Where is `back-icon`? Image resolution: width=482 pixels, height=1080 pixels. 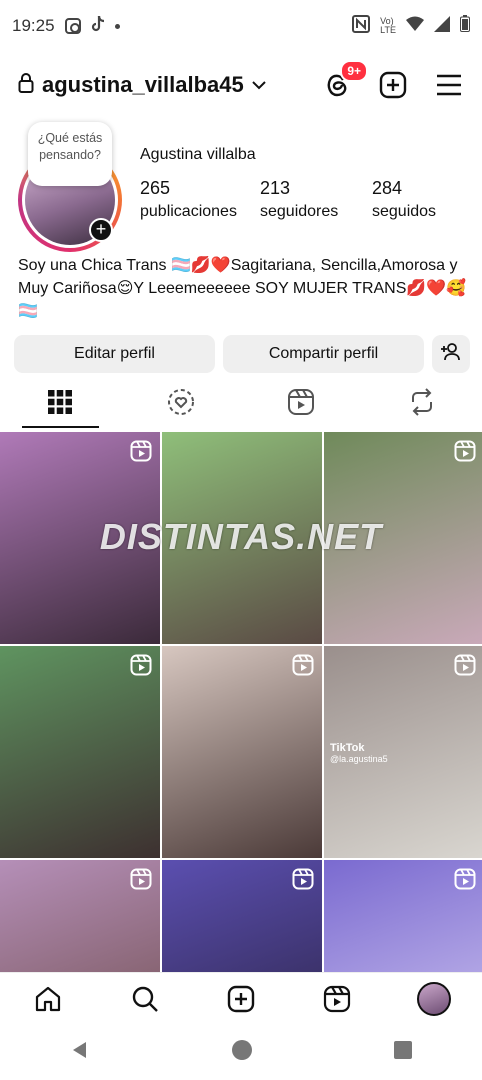
back-icon is located at coordinates (80, 1052).